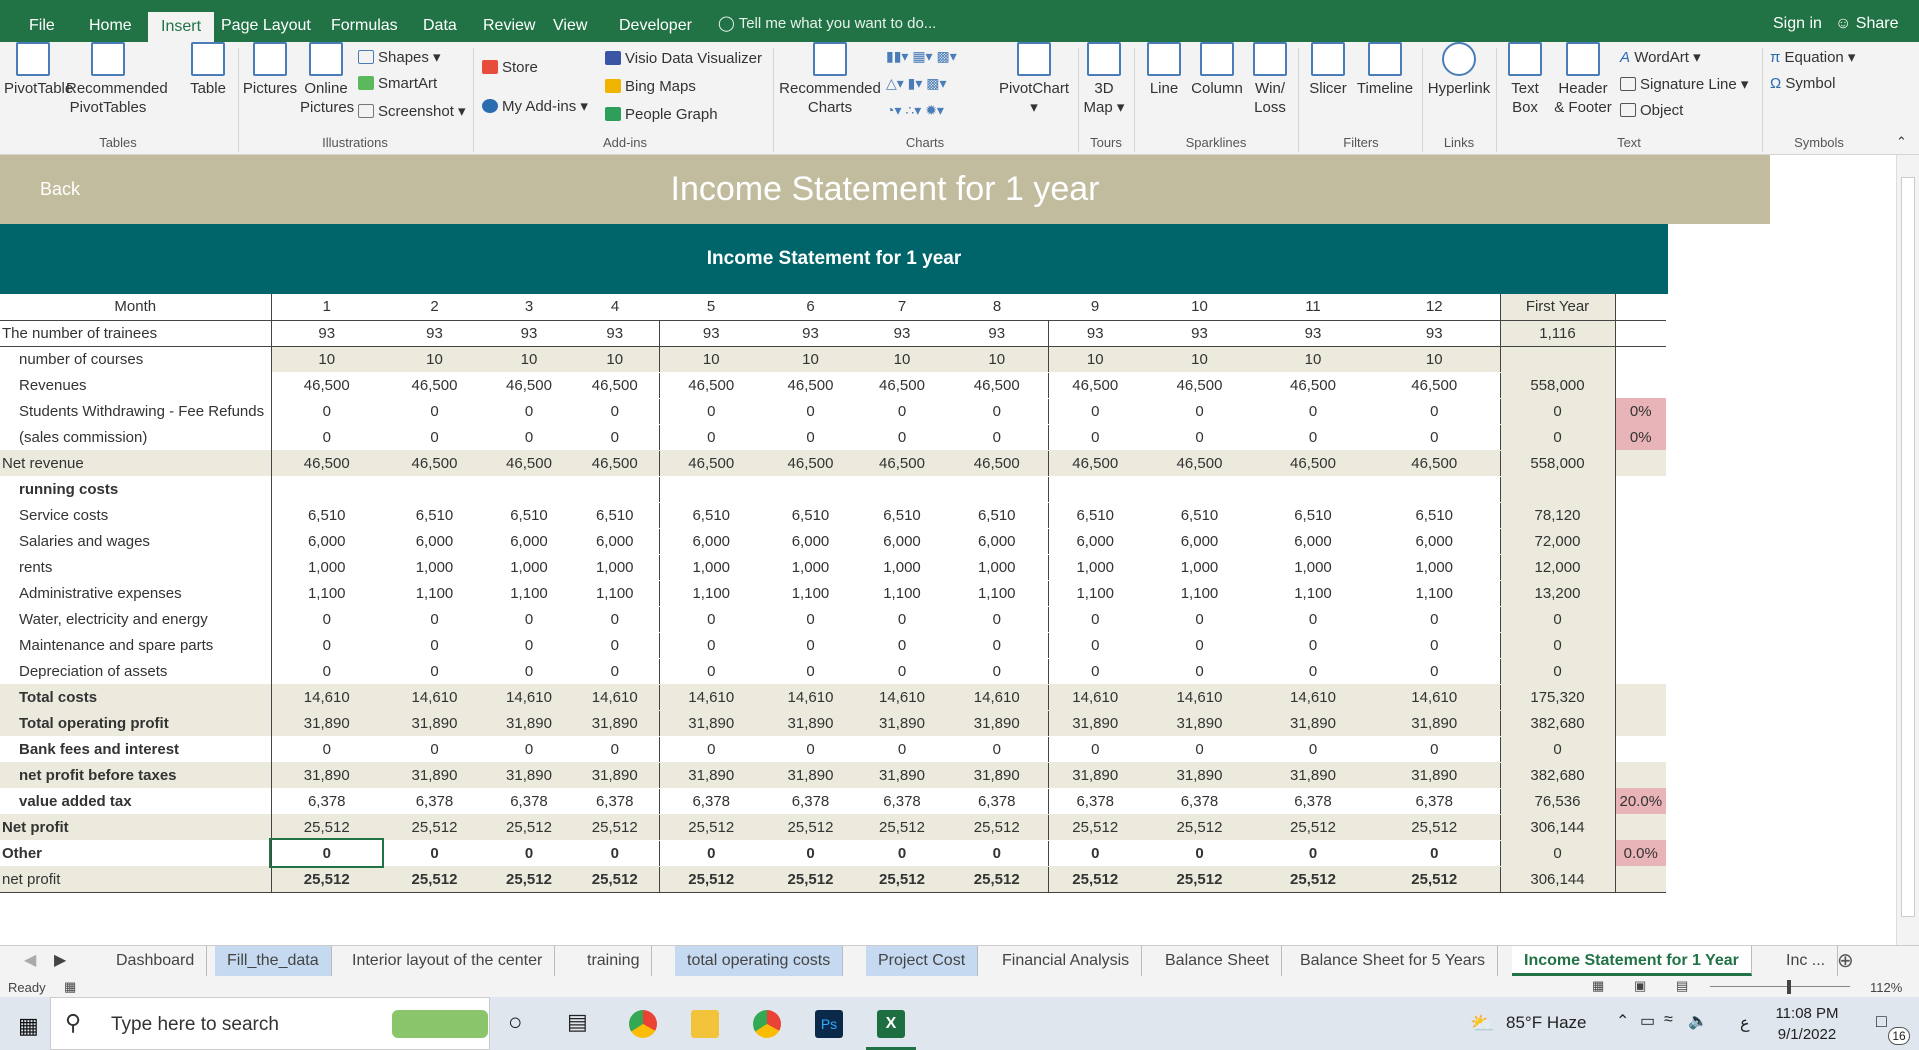 This screenshot has width=1919, height=1050. Describe the element at coordinates (38, 70) in the screenshot. I see `pivottable-button: PivotTable` at that location.